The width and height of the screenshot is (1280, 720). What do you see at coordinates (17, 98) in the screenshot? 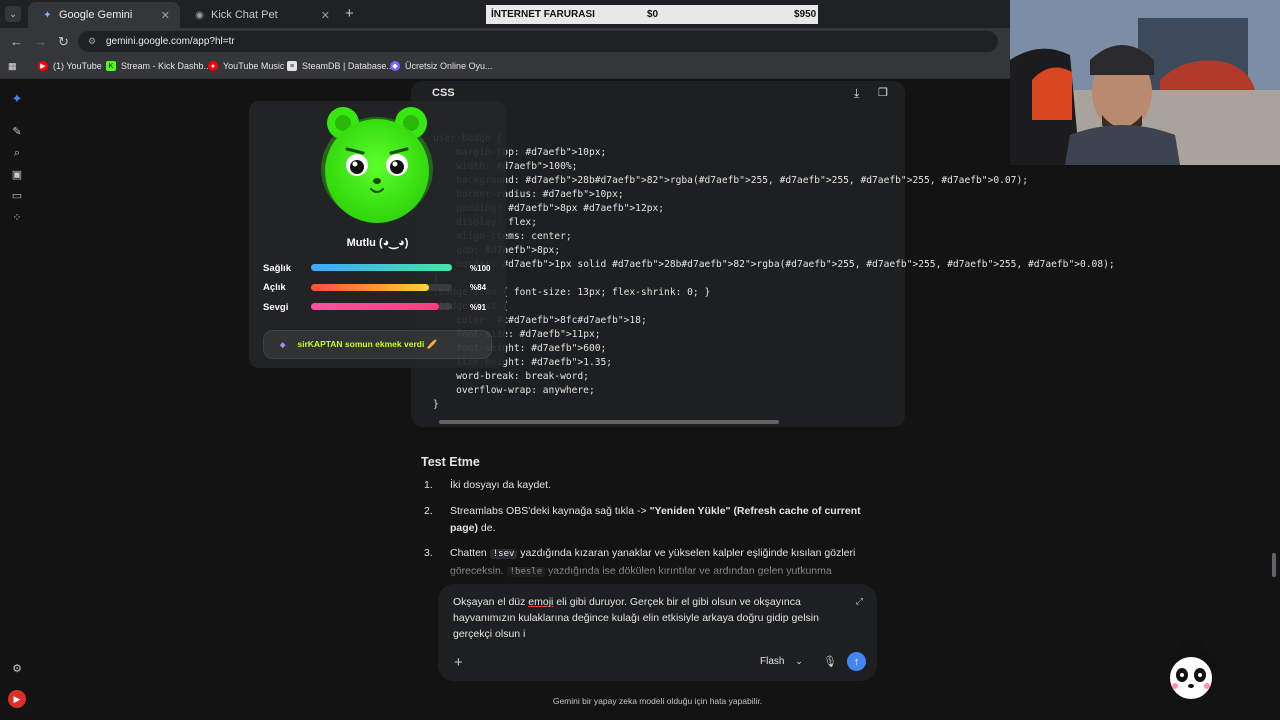
I see `gemini-logo-icon: ✦` at bounding box center [17, 98].